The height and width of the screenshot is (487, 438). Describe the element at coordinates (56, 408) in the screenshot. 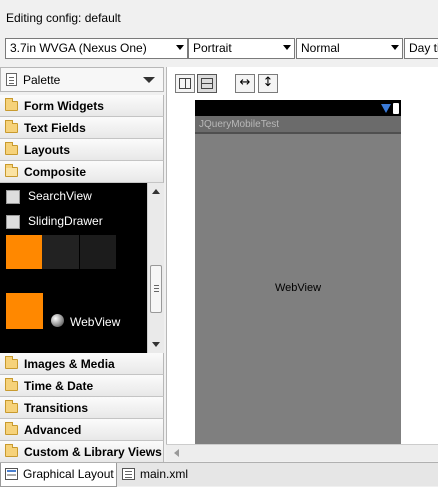

I see `category-label: Transitions` at that location.